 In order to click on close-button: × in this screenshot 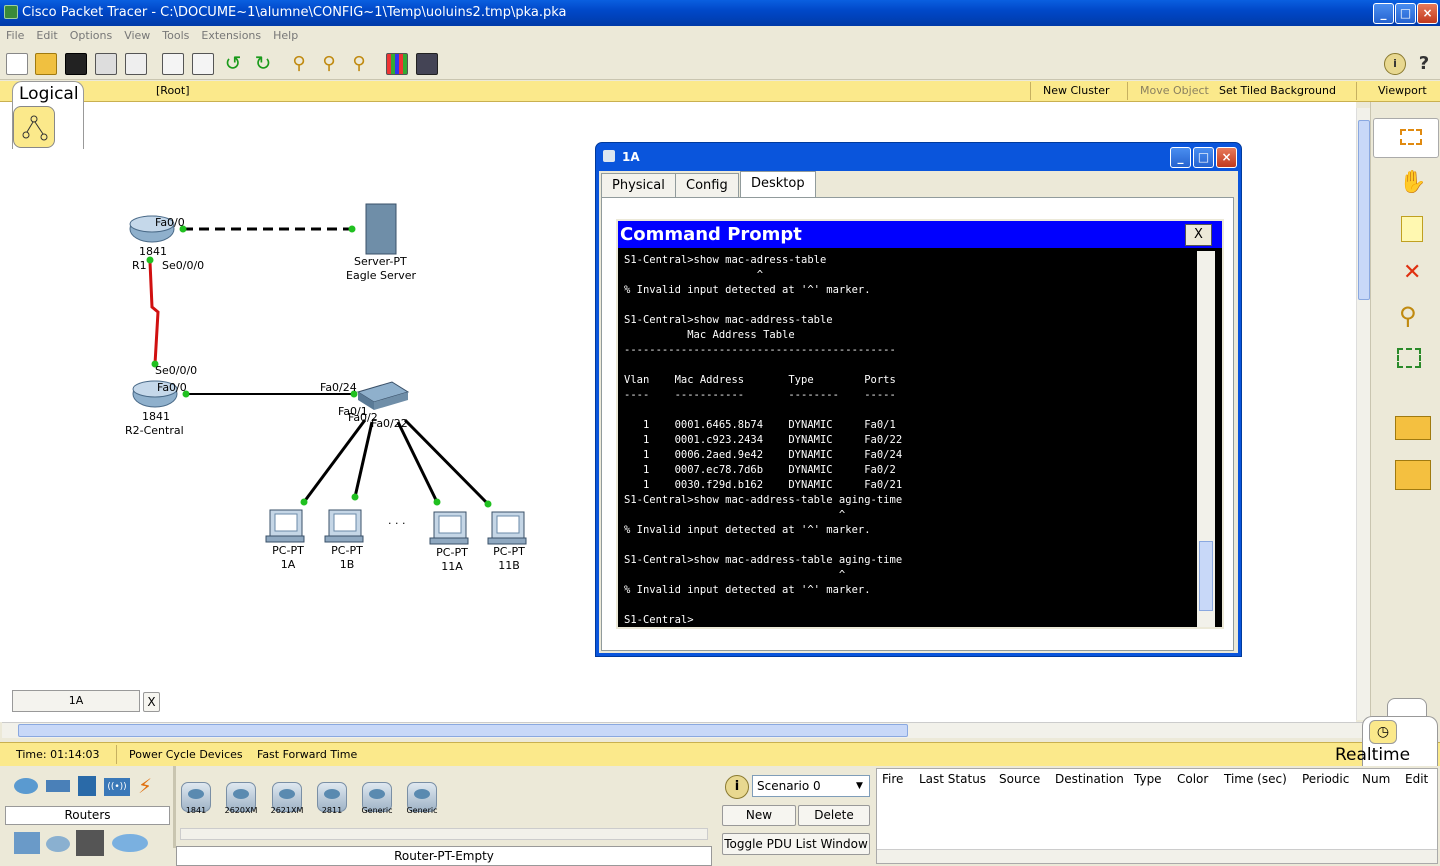, I will do `click(1427, 13)`.